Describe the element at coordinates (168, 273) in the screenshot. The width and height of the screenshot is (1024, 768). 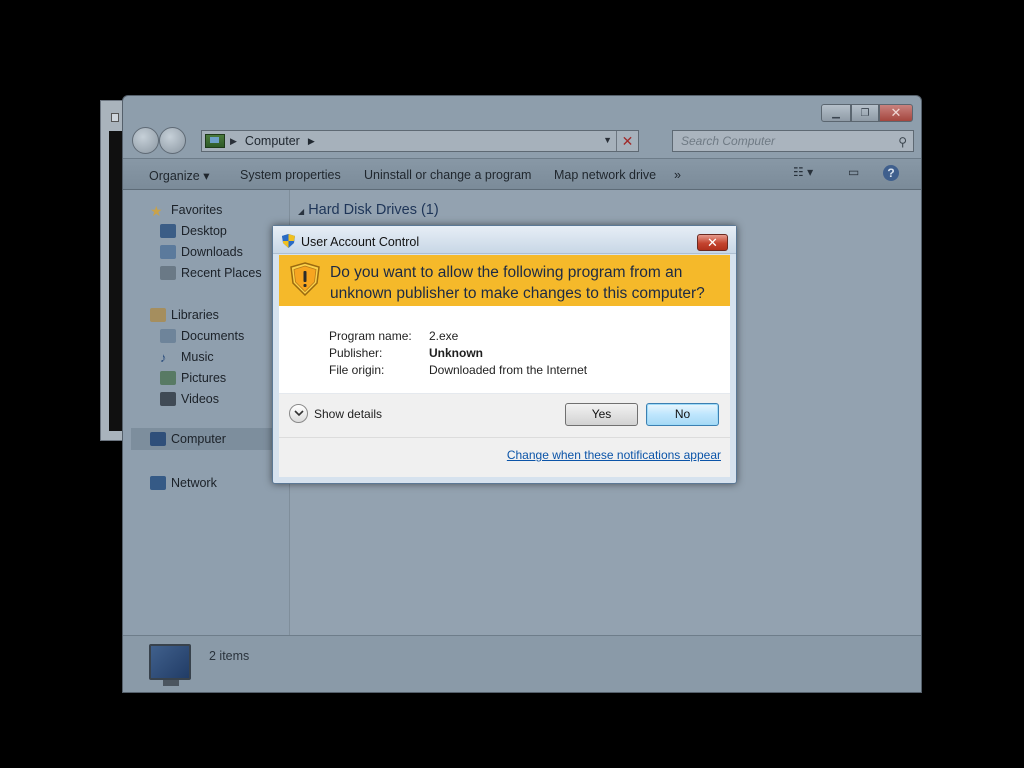
I see `recent-places-icon` at that location.